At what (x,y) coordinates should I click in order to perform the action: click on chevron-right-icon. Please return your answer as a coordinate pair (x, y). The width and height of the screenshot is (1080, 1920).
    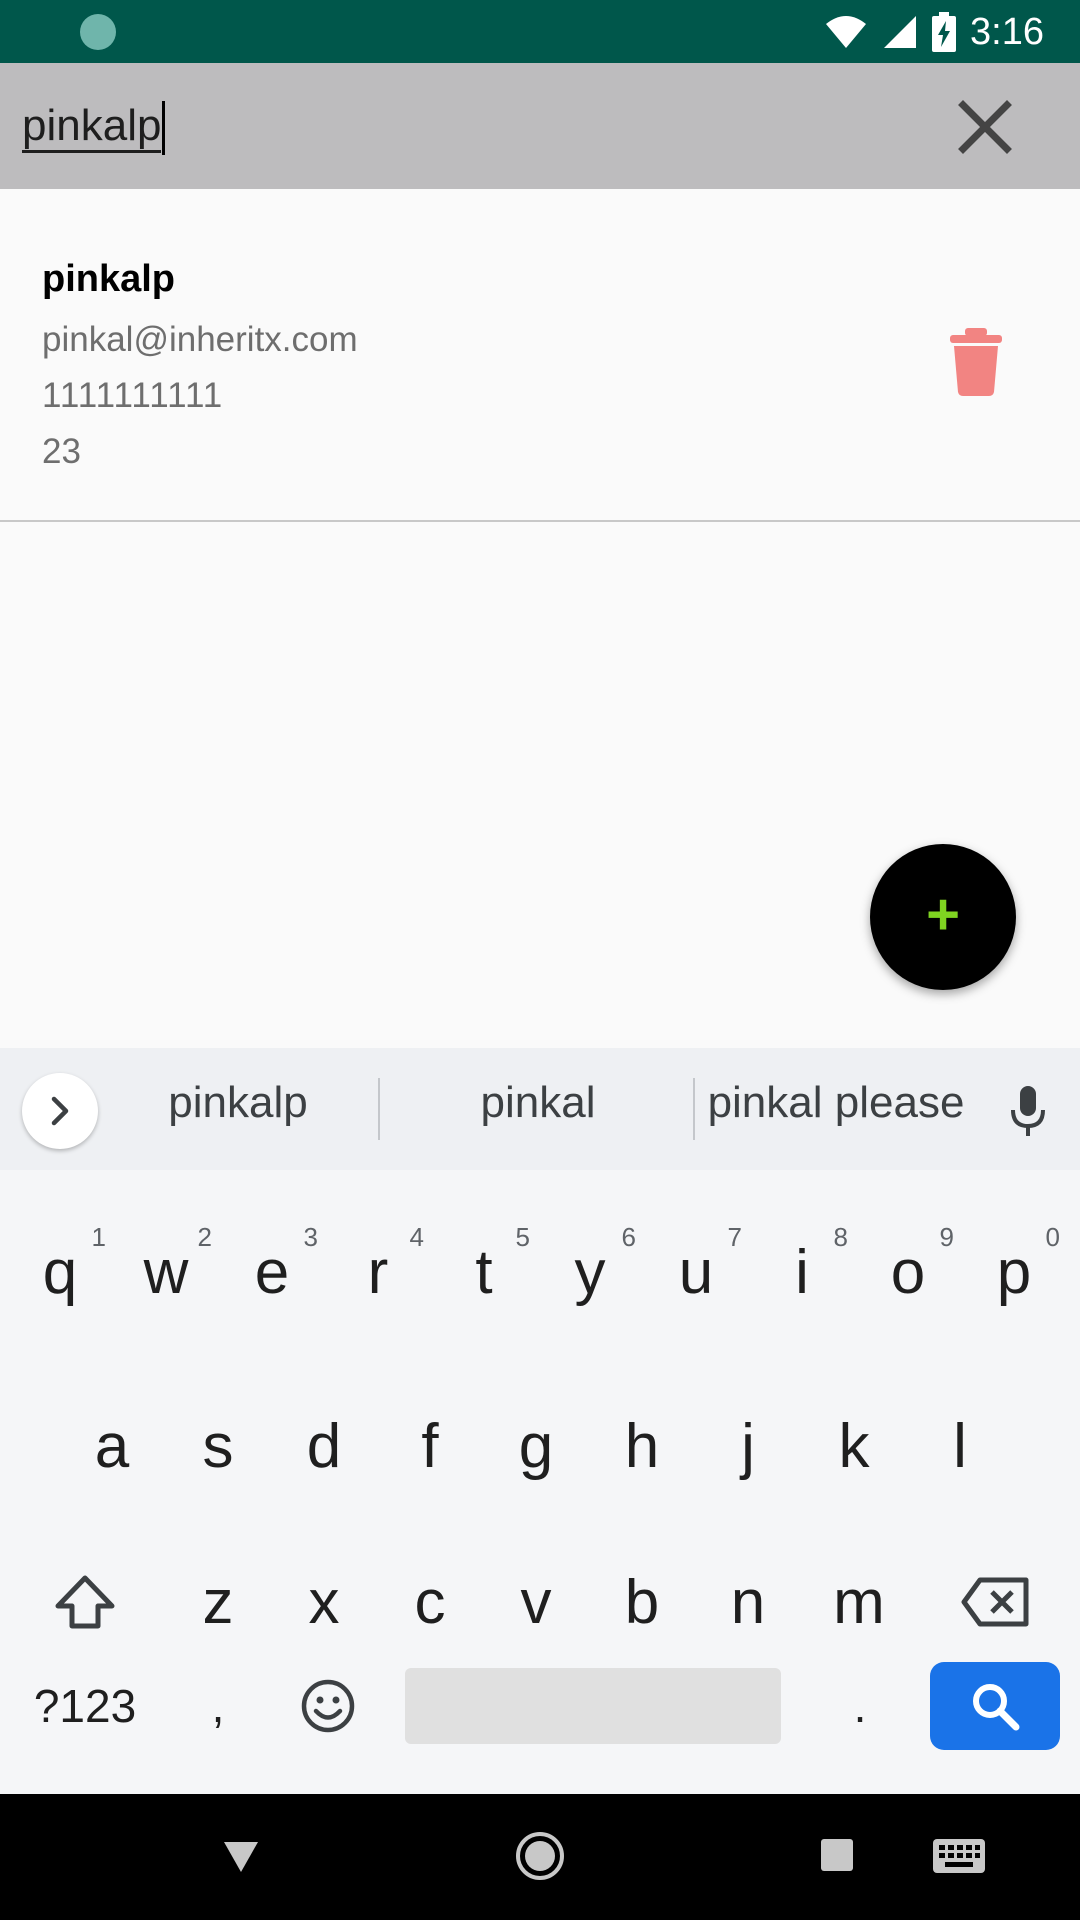
    Looking at the image, I should click on (60, 1111).